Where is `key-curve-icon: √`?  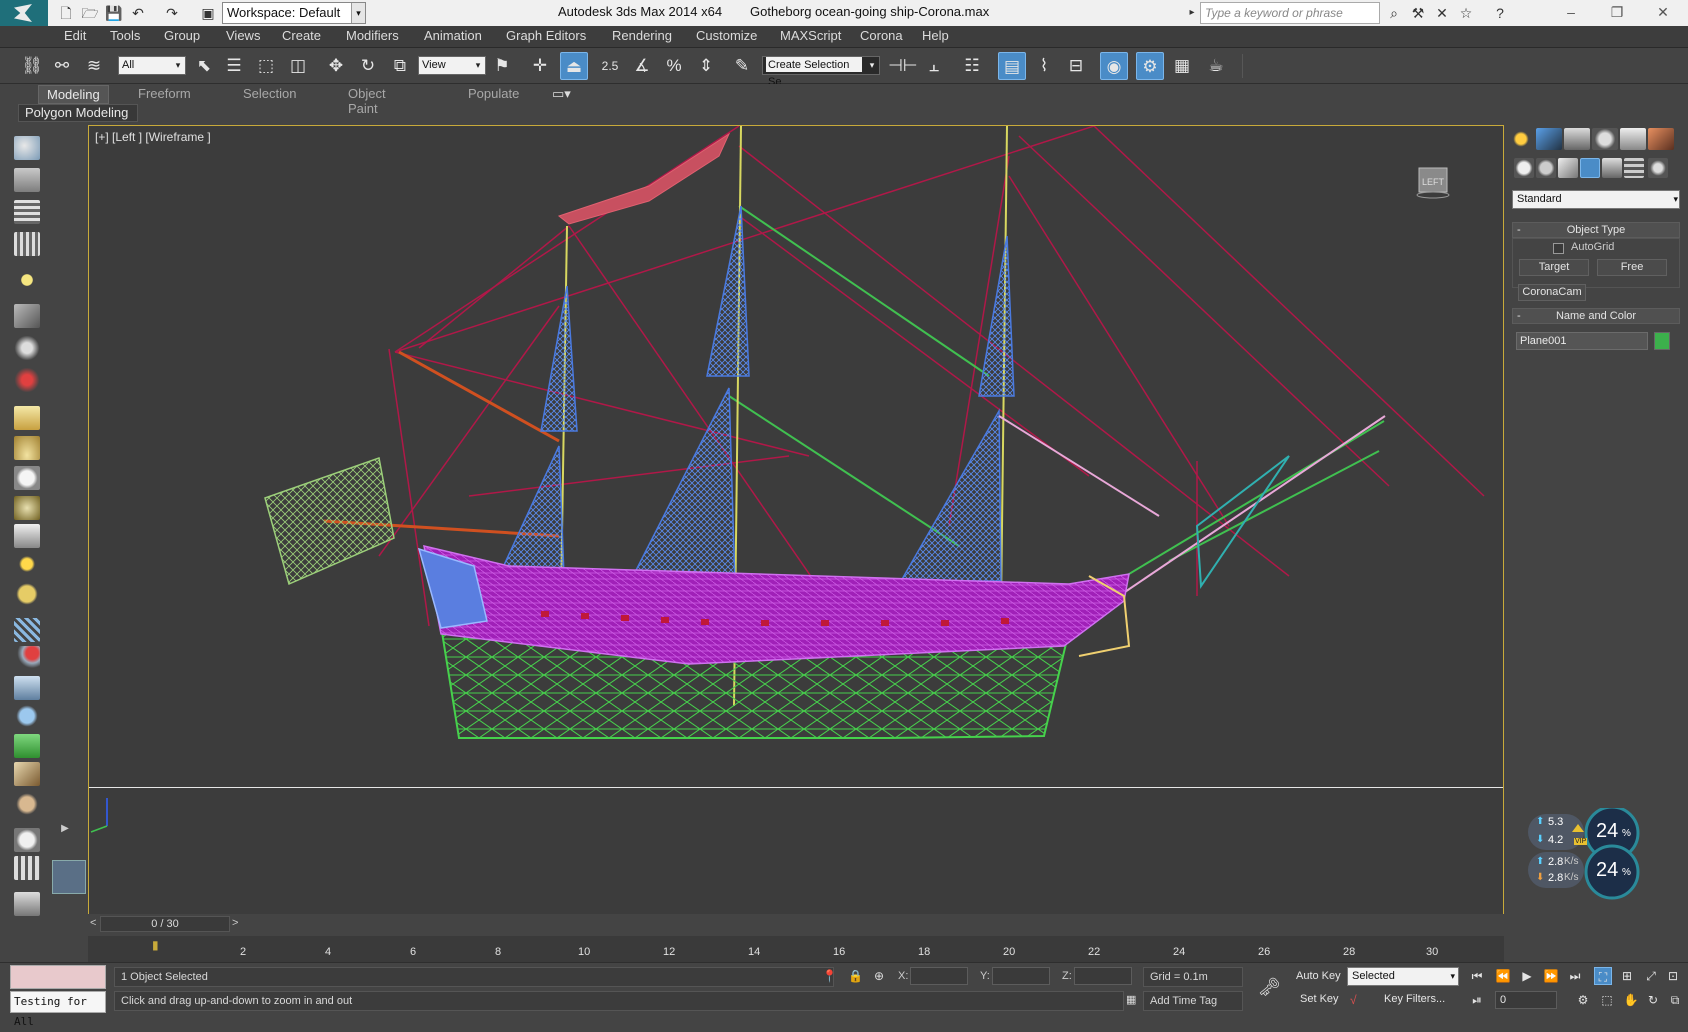 key-curve-icon: √ is located at coordinates (1353, 1000).